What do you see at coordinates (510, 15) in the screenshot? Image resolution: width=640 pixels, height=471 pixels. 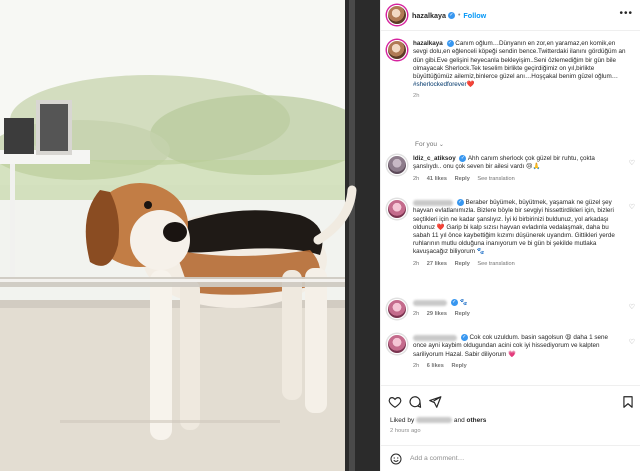 I see `post-header: hazalkaya ✓ • Follow •••` at bounding box center [510, 15].